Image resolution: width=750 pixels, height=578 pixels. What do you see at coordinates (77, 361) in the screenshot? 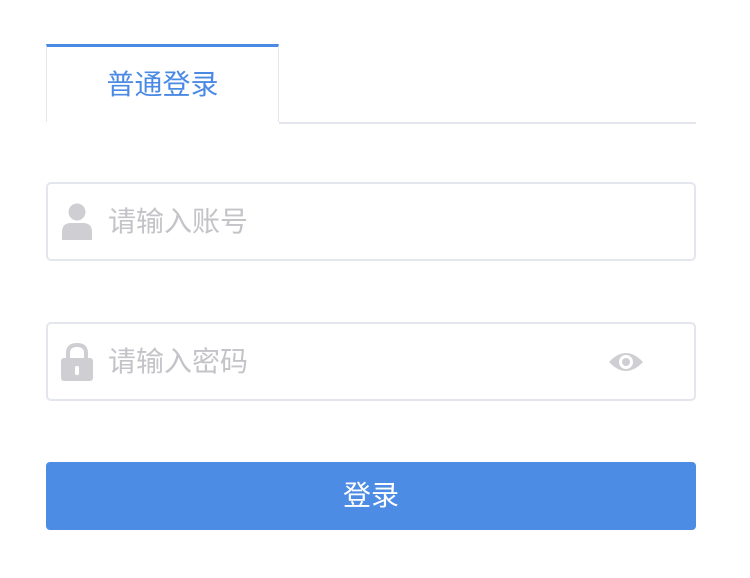
I see `lock-icon` at bounding box center [77, 361].